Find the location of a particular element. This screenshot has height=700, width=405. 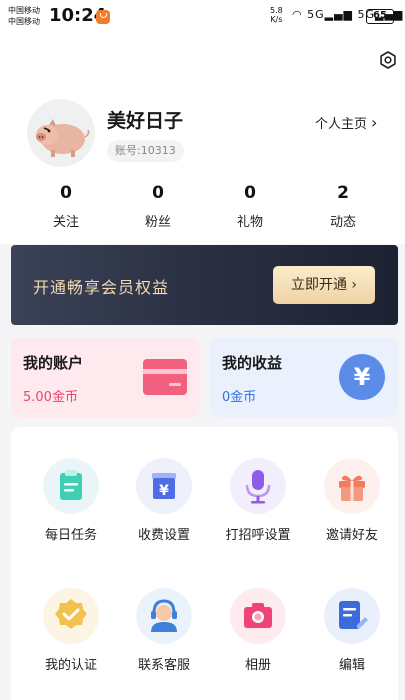

microphone-icon is located at coordinates (258, 486).